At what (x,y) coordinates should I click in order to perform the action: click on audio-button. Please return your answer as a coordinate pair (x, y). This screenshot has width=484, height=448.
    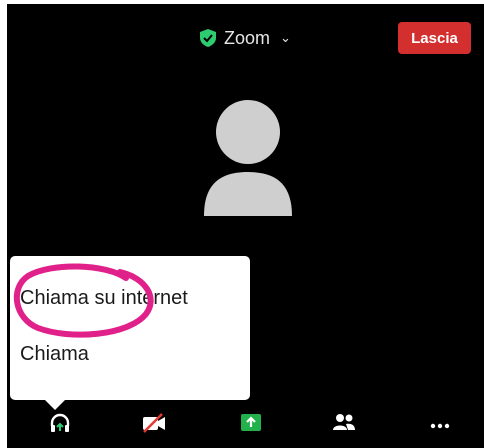
    Looking at the image, I should click on (60, 427).